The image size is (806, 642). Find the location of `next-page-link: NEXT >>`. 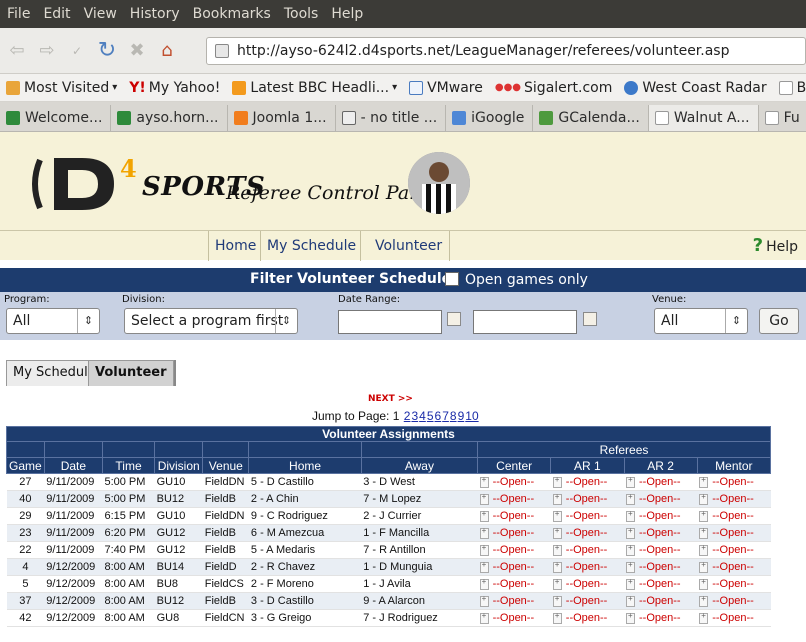

next-page-link: NEXT >> is located at coordinates (390, 399).